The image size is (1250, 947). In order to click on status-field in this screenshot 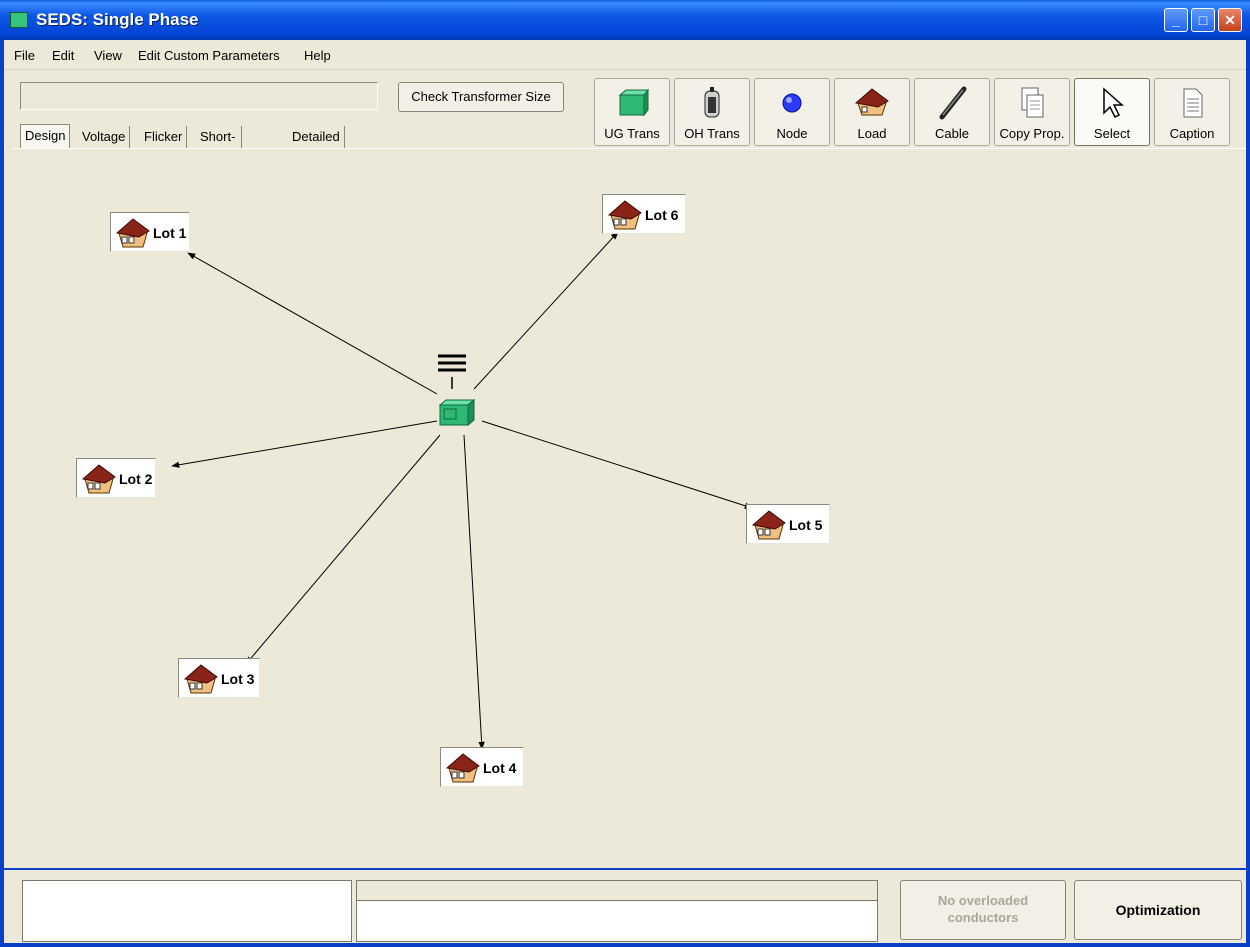, I will do `click(199, 96)`.